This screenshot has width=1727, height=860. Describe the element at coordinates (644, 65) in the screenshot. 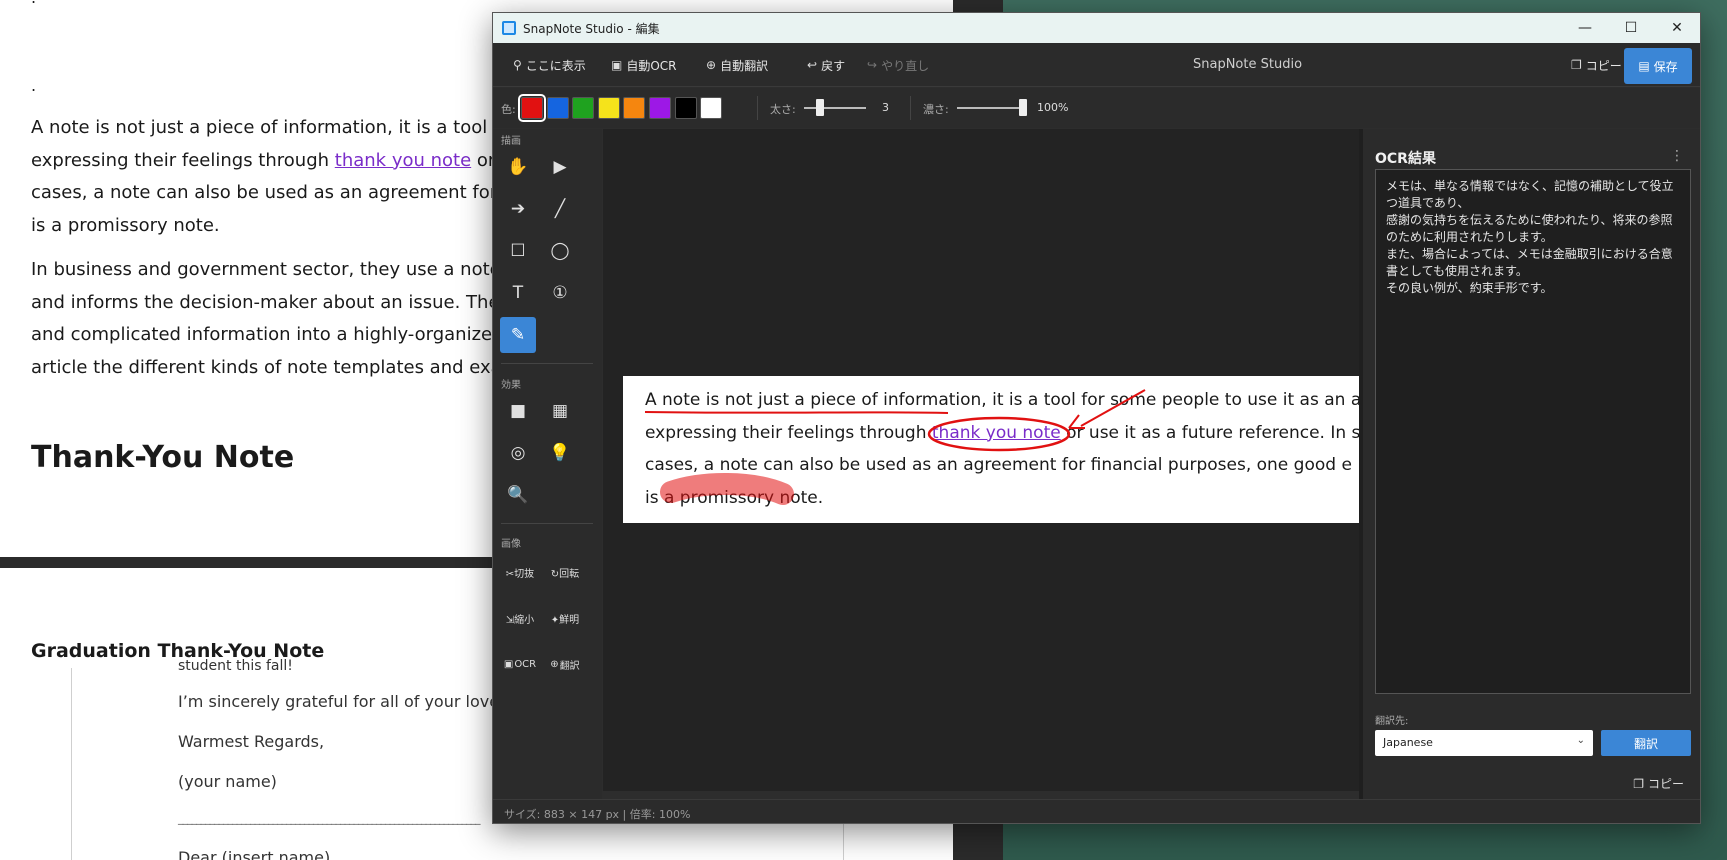

I see `auto-ocr-button: ▣ 自動OCR` at that location.